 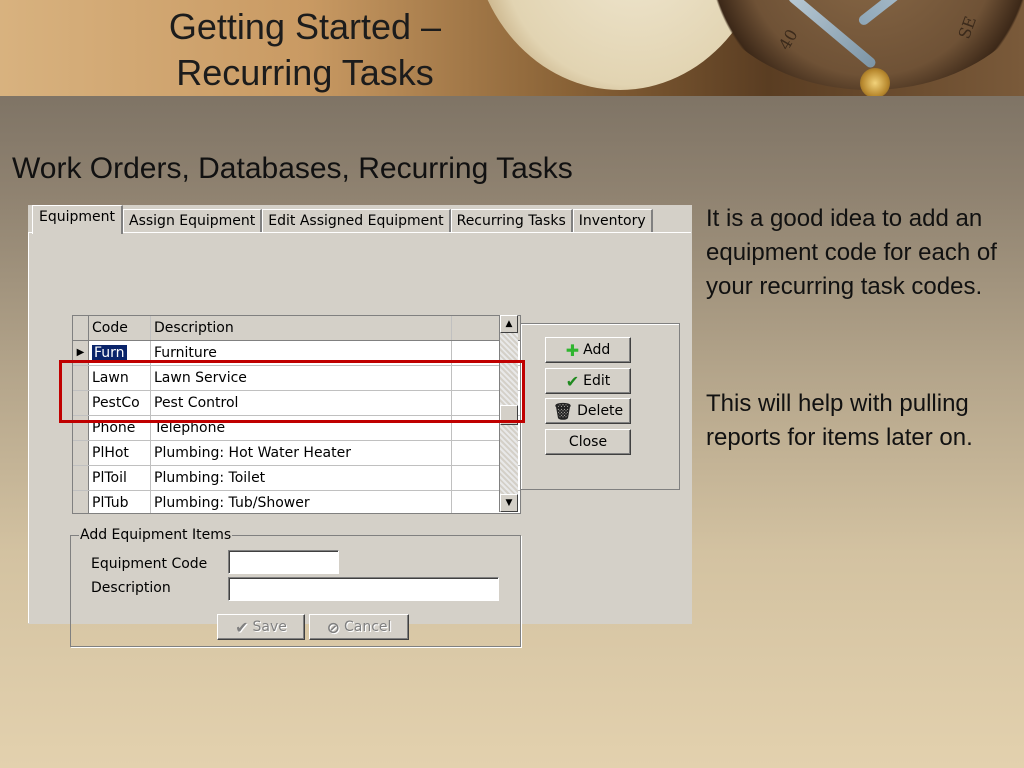 I want to click on table-row: PlHot Plumbing: Hot Water Heater, so click(x=296, y=453).